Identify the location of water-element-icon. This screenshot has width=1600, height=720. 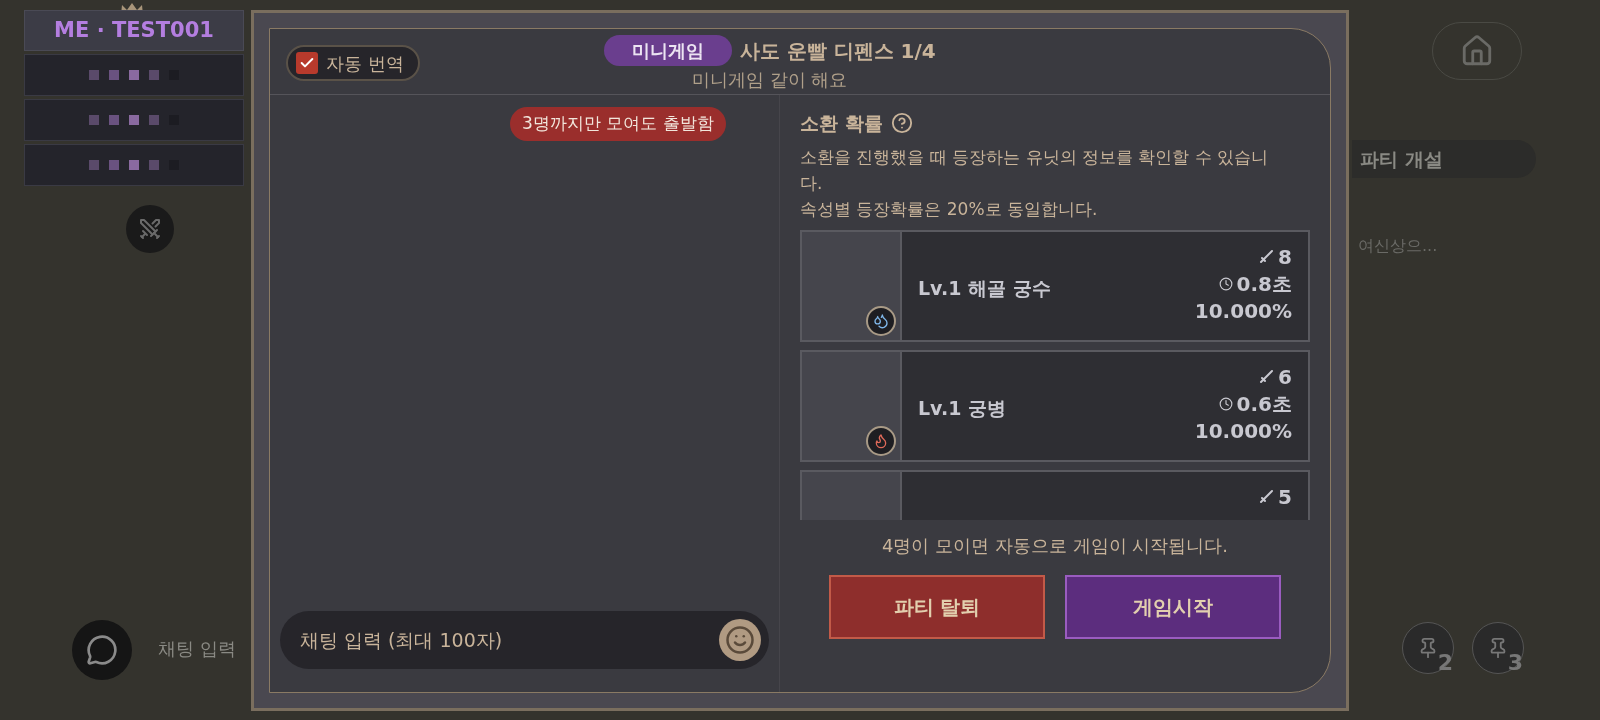
(881, 320).